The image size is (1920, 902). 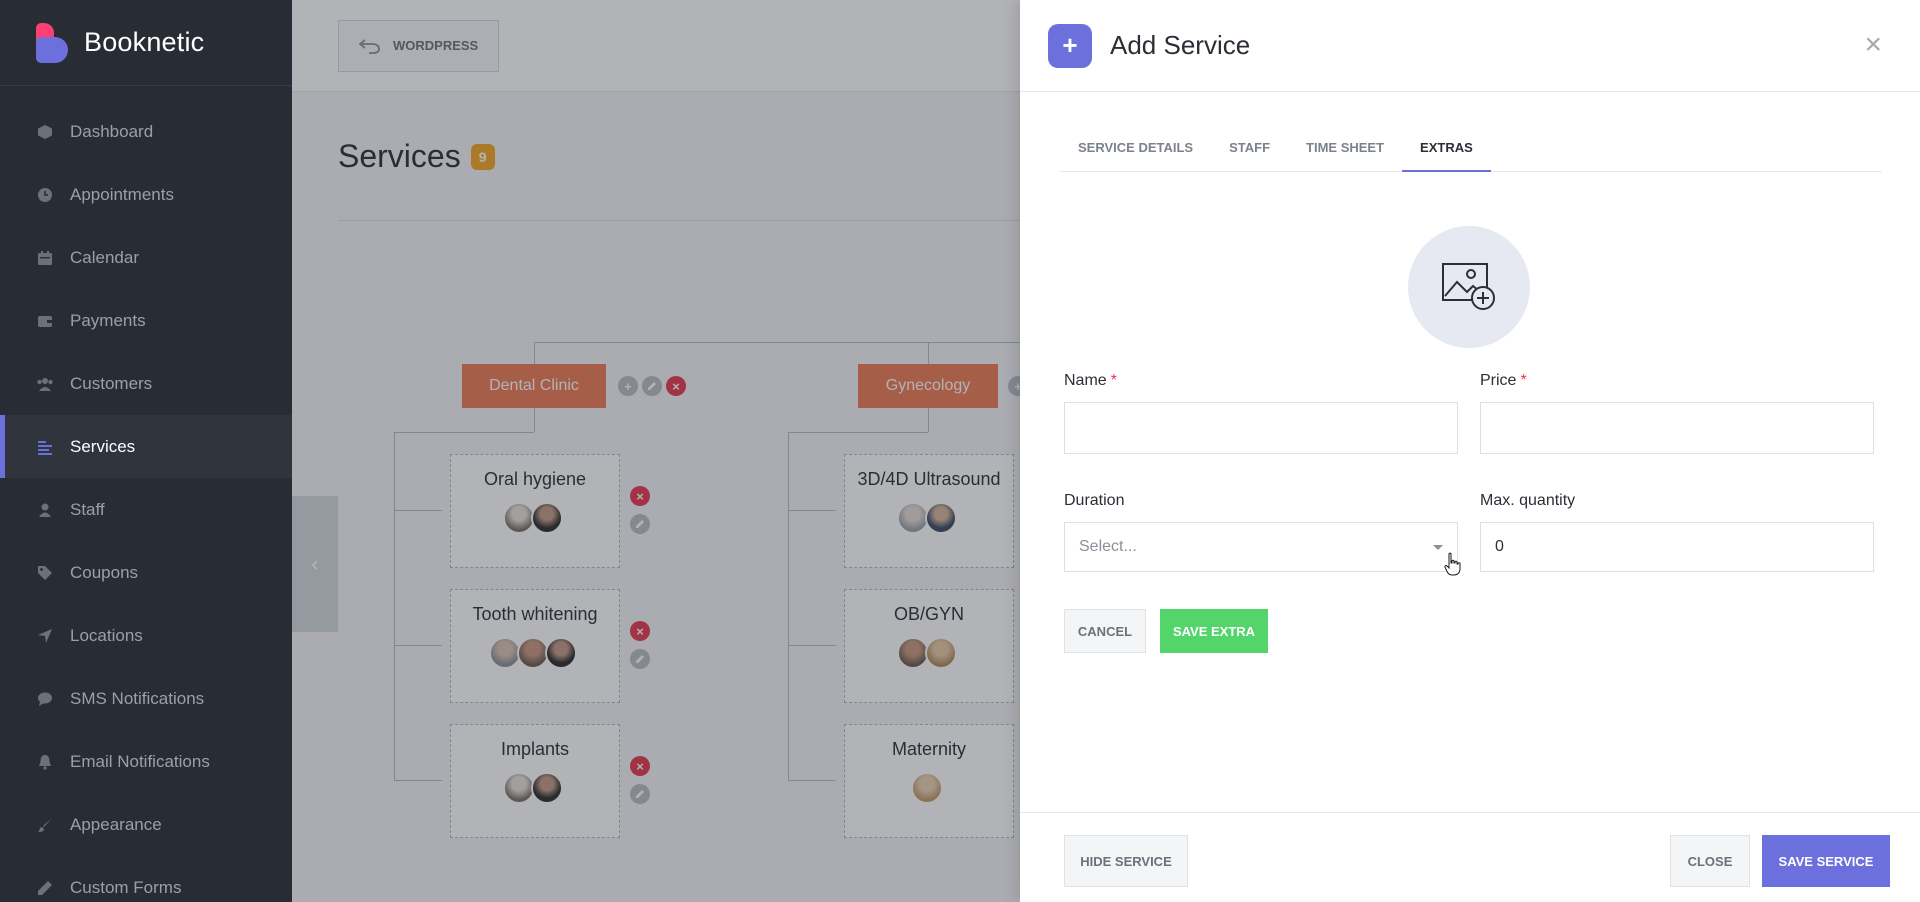 I want to click on sidebar-item-payments: Payments, so click(x=146, y=320).